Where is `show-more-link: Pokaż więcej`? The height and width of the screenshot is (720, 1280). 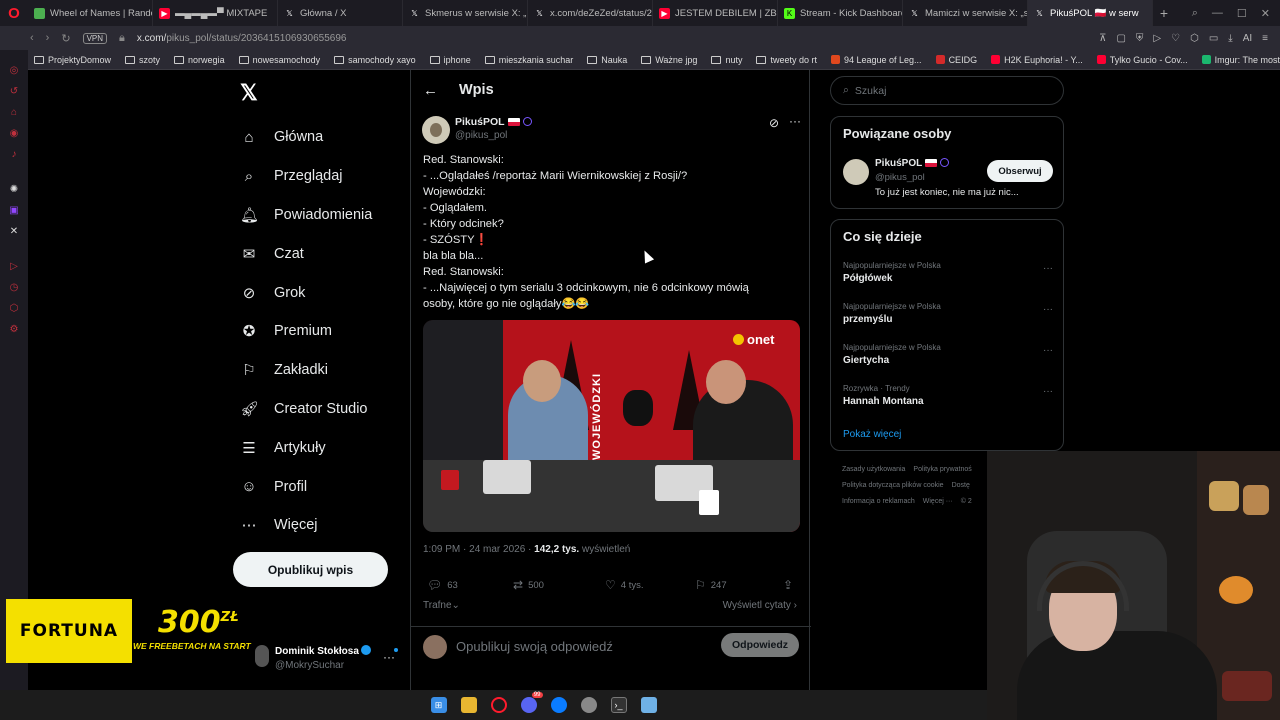
show-more-link: Pokaż więcej is located at coordinates (872, 434).